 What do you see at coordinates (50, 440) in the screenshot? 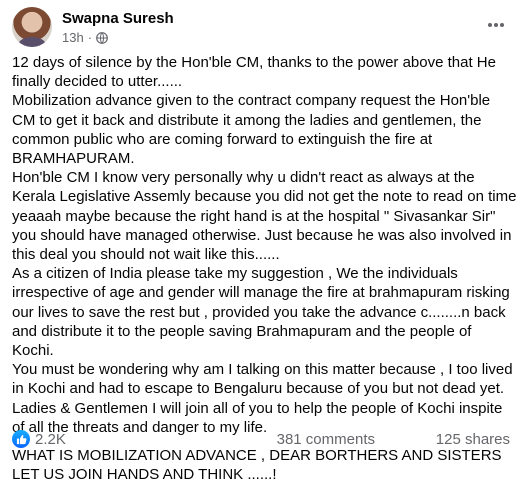
I see `reaction-count: 2.2K` at bounding box center [50, 440].